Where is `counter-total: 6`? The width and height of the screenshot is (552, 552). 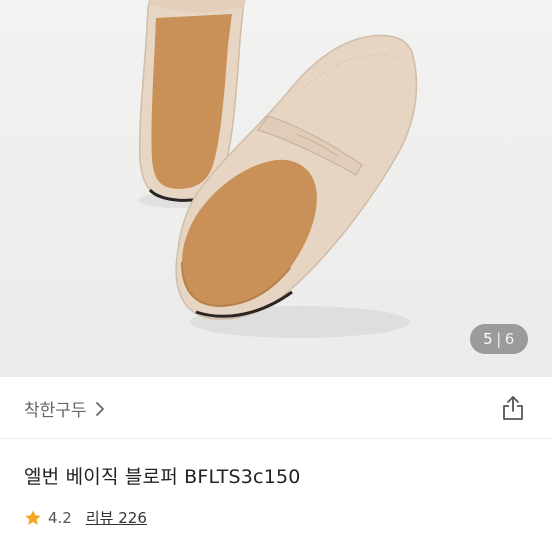 counter-total: 6 is located at coordinates (509, 339).